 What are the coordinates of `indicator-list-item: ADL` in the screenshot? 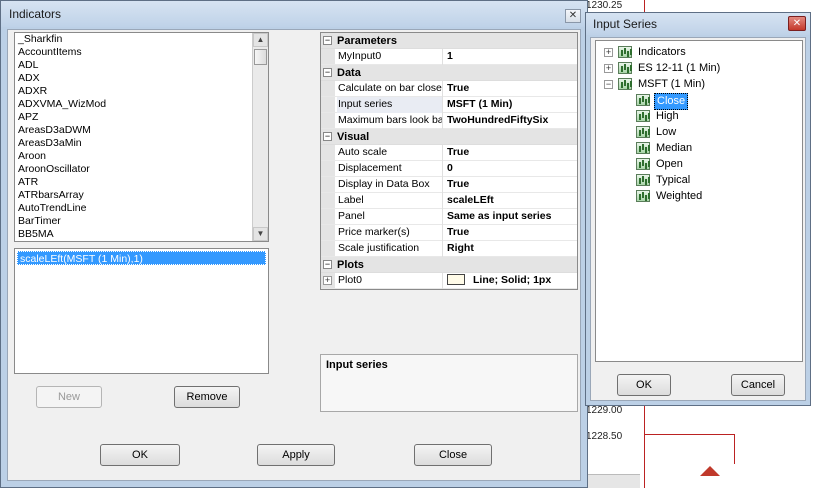 It's located at (141, 65).